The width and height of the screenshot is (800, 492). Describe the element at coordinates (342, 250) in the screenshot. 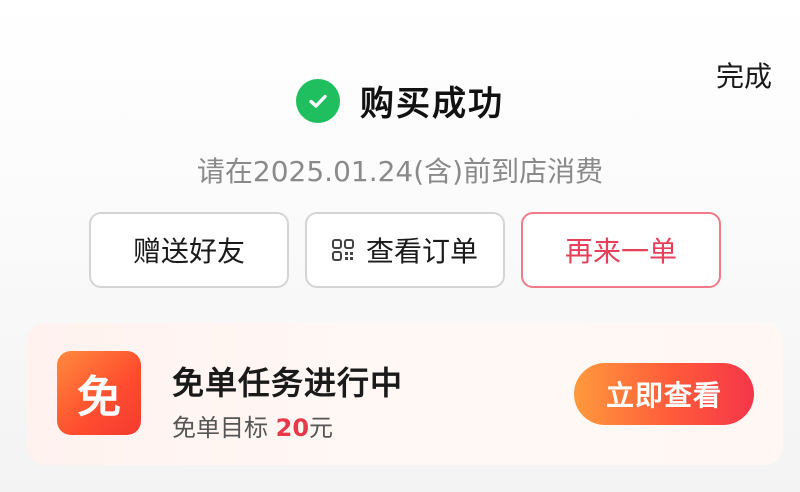

I see `qr-code-icon` at that location.